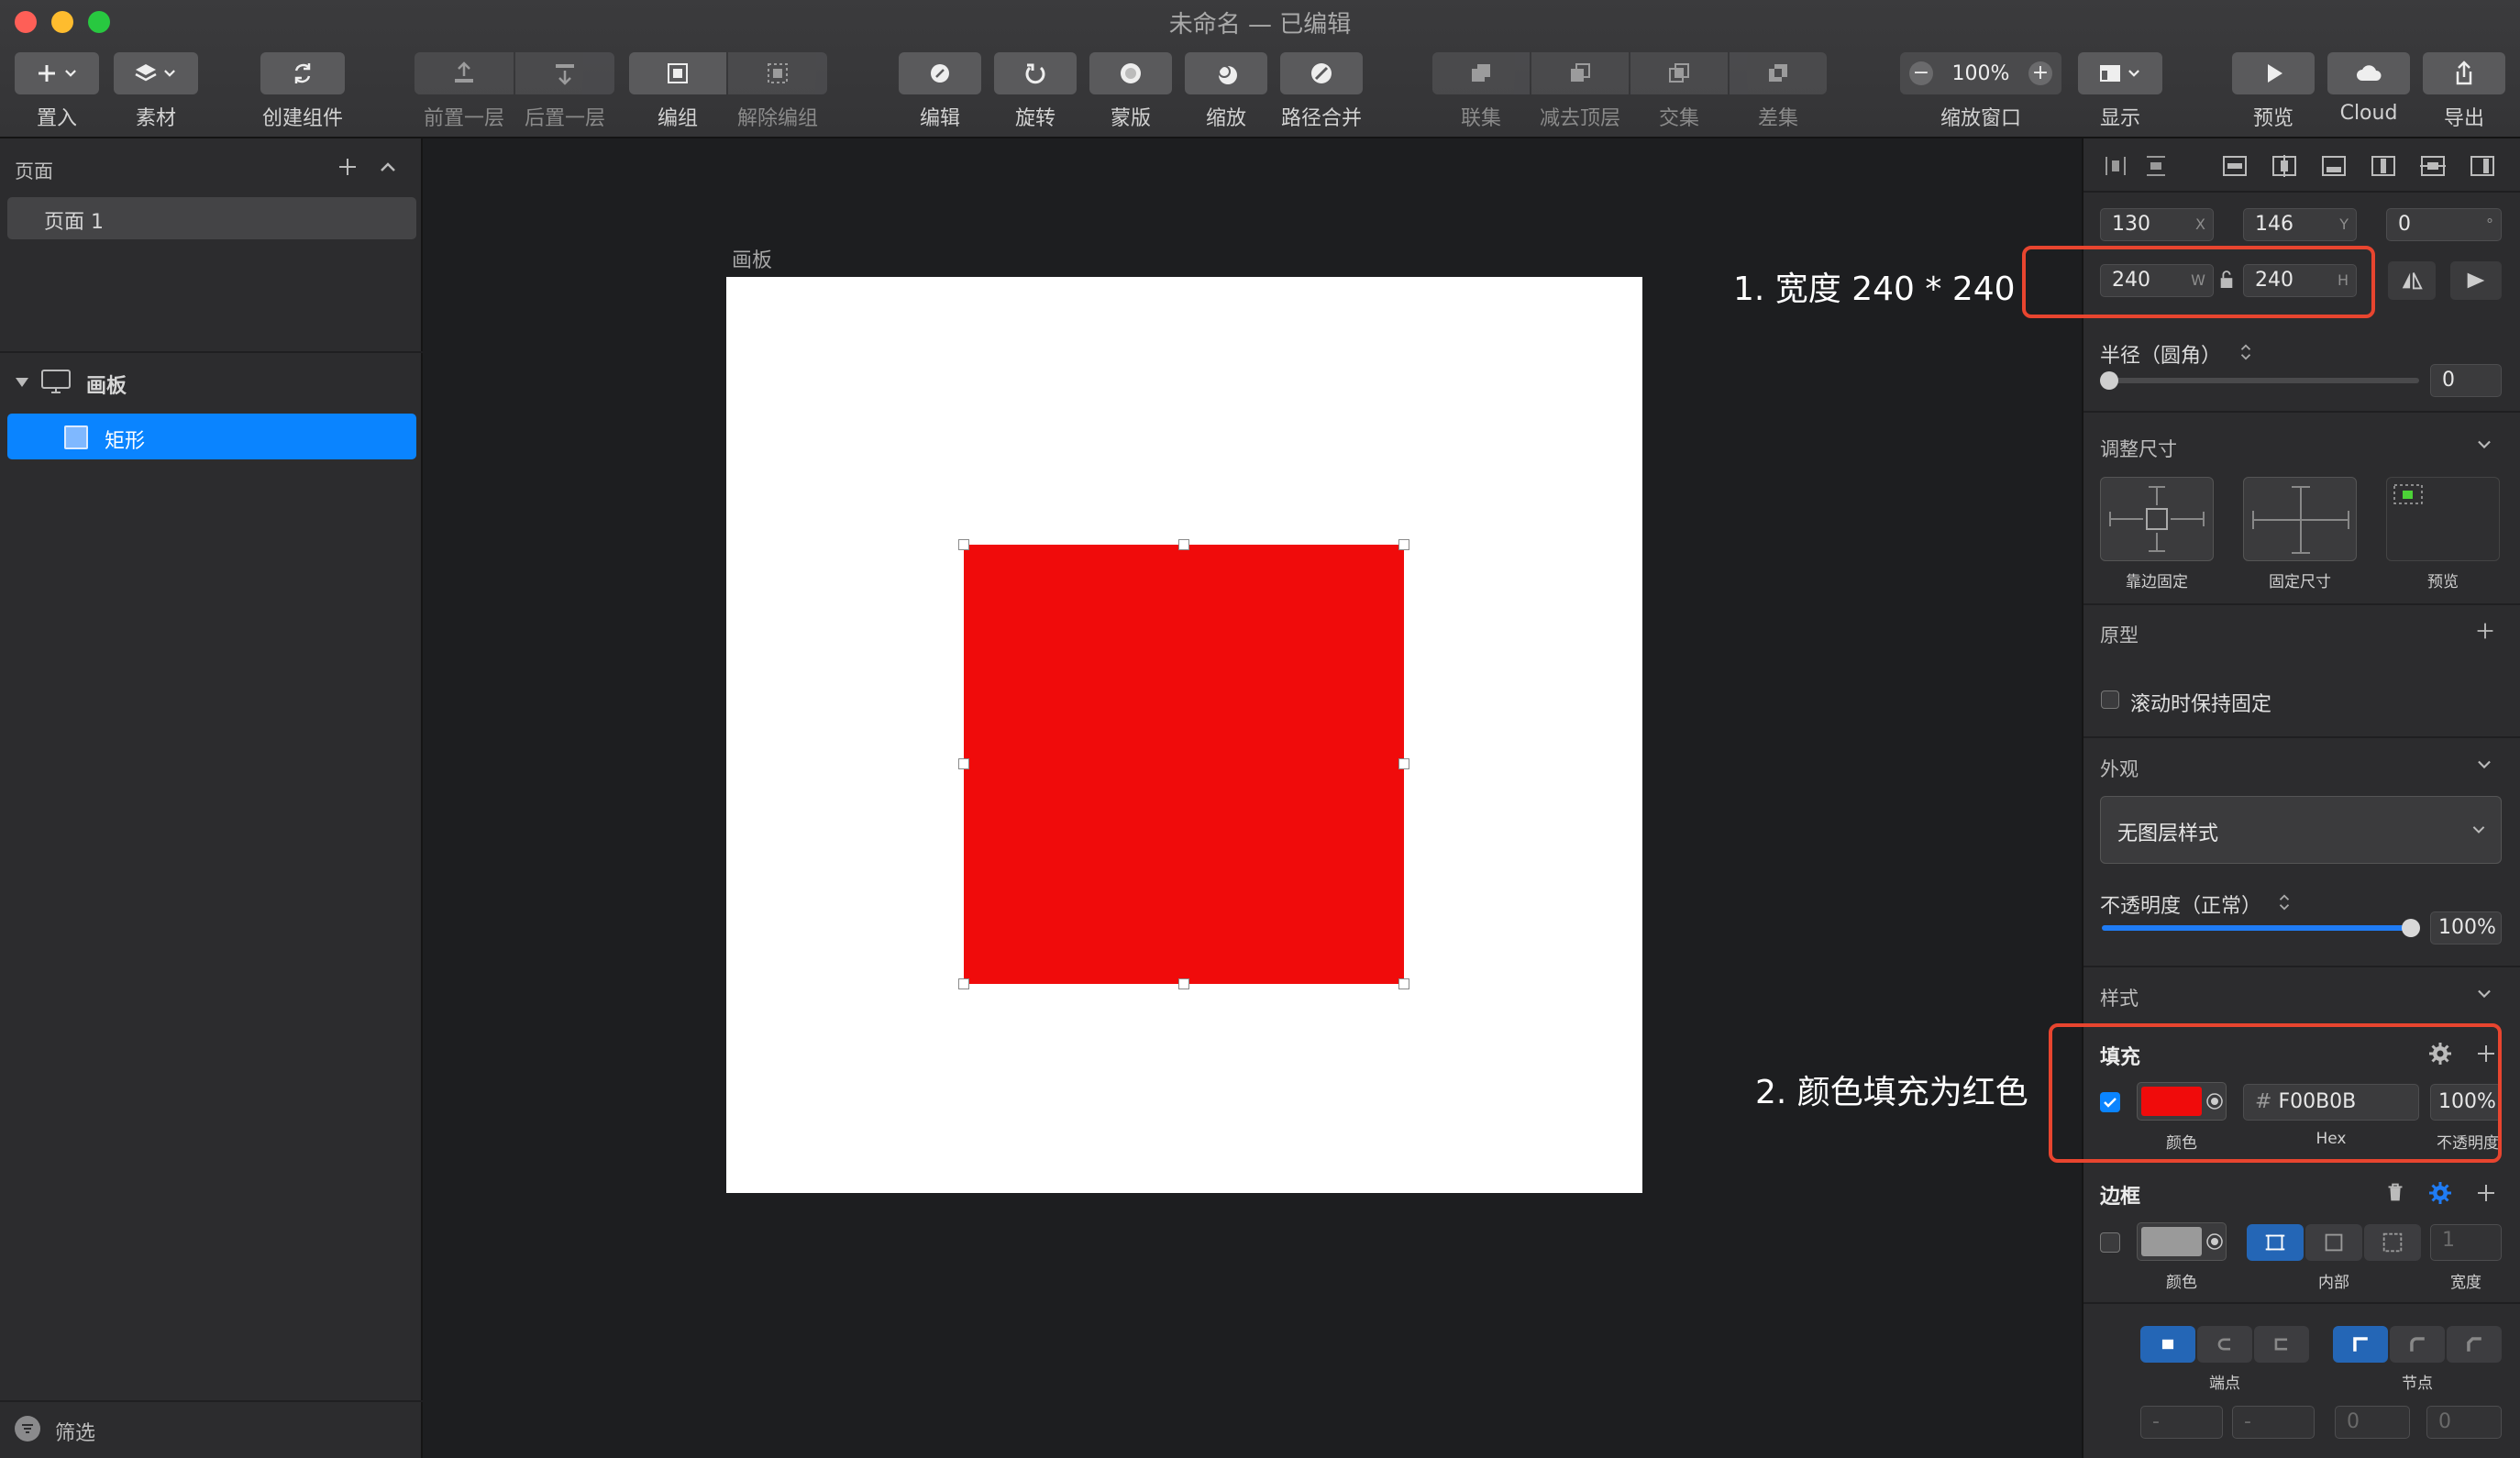 The height and width of the screenshot is (1458, 2520). Describe the element at coordinates (2273, 1423) in the screenshot. I see `arrow-end-field: -` at that location.